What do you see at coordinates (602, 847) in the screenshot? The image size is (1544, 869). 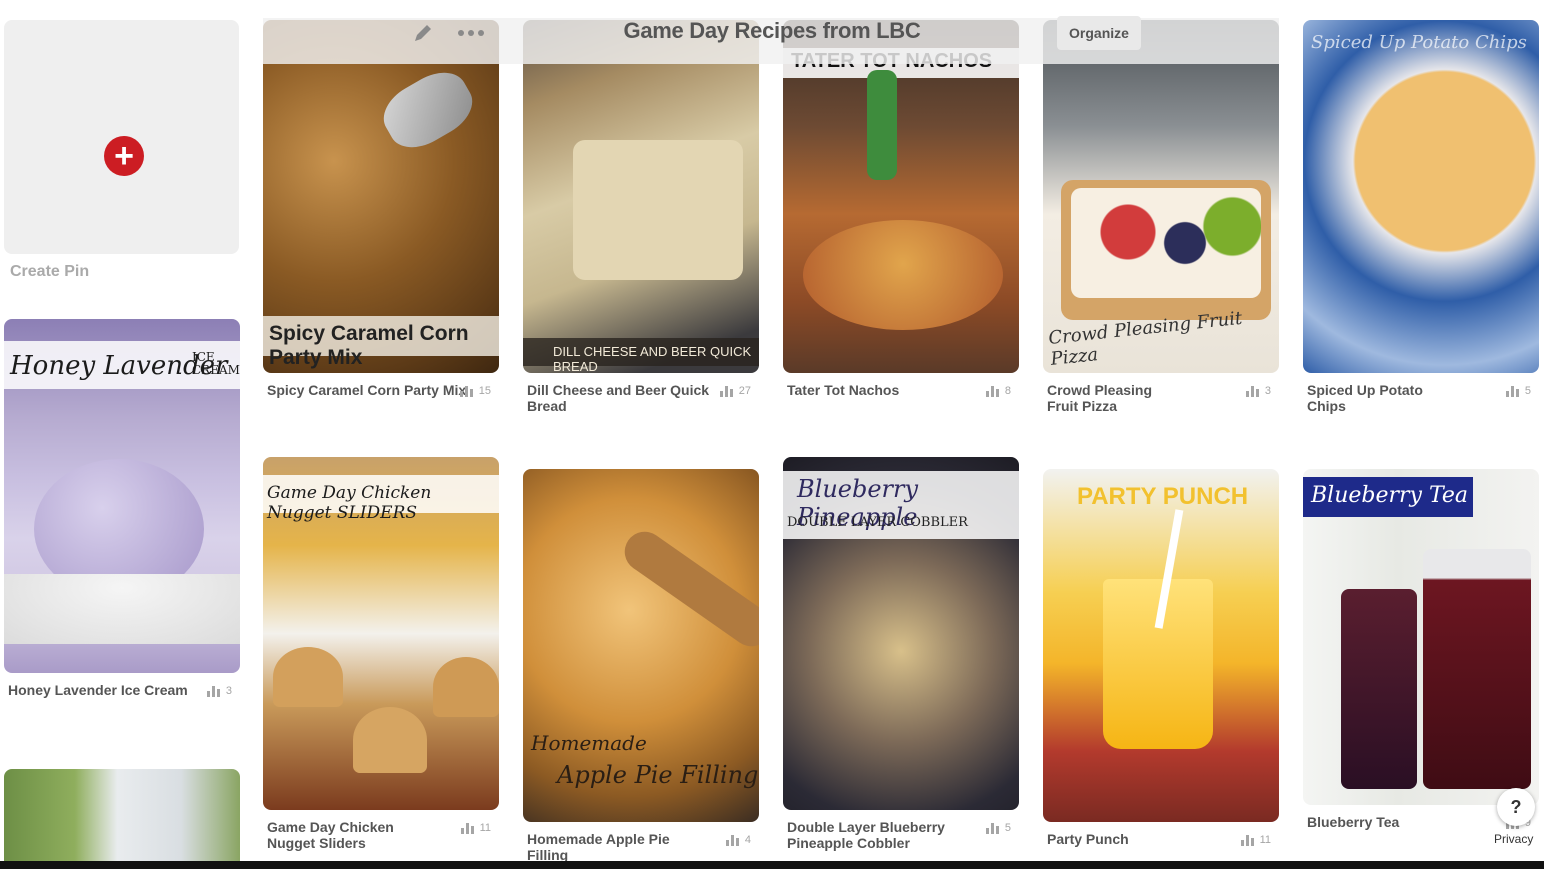 I see `pin-title: Homemade Apple Pie Filling` at bounding box center [602, 847].